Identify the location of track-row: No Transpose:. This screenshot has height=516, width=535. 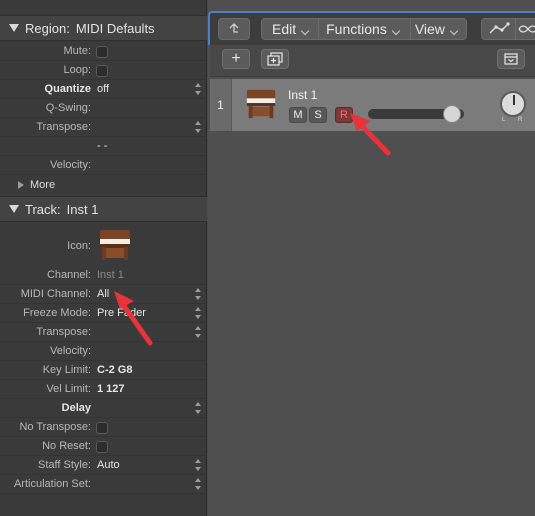
(103, 427).